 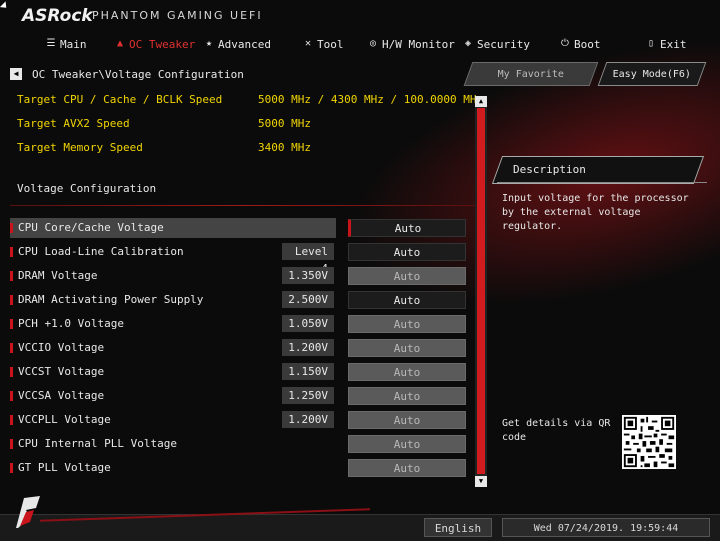 What do you see at coordinates (481, 291) in the screenshot?
I see `scrollbar-thumb` at bounding box center [481, 291].